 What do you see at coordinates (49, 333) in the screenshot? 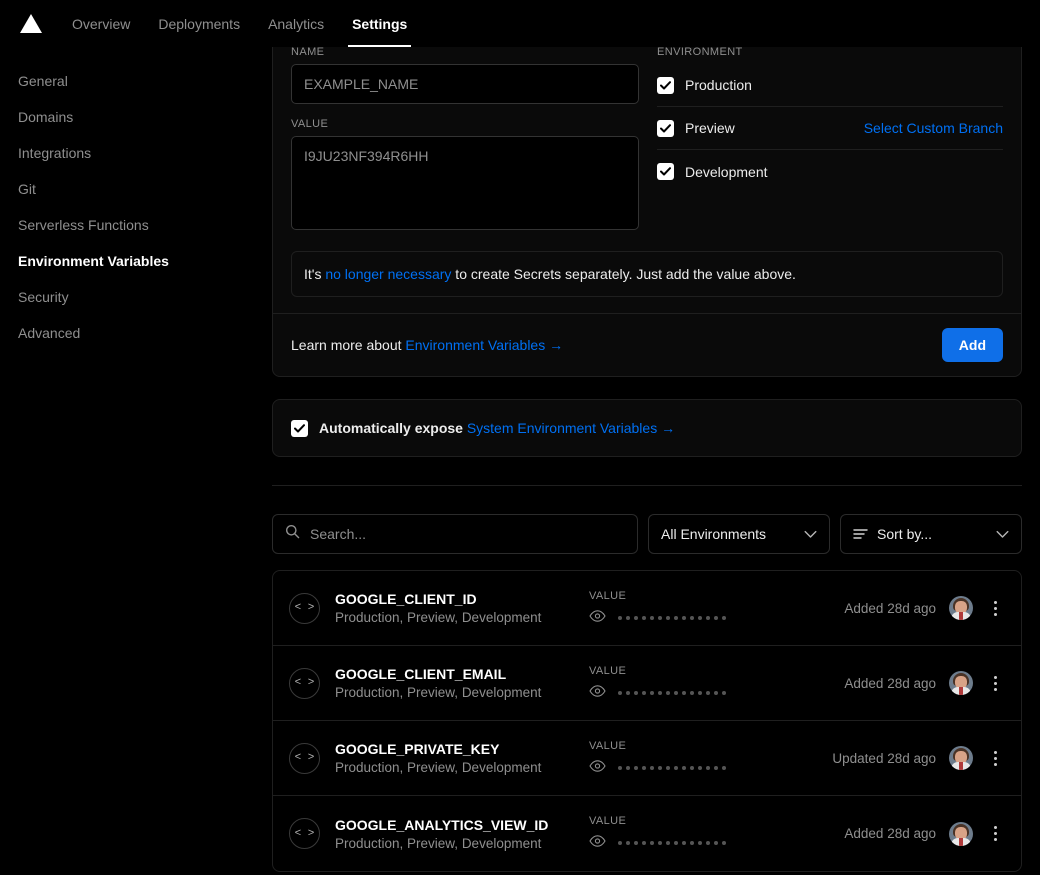
I see `sidebar-item-advanced-label: Advanced` at bounding box center [49, 333].